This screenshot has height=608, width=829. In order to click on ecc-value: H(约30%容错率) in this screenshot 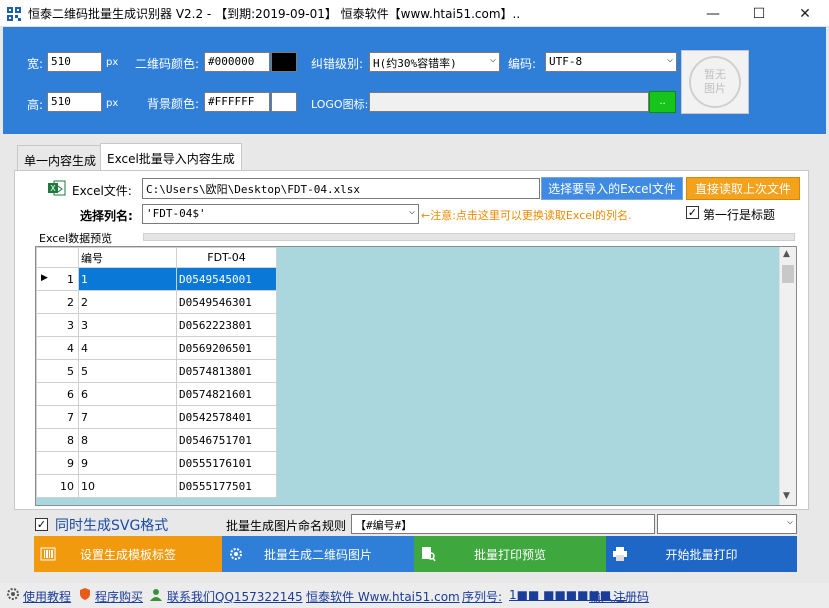, I will do `click(415, 63)`.